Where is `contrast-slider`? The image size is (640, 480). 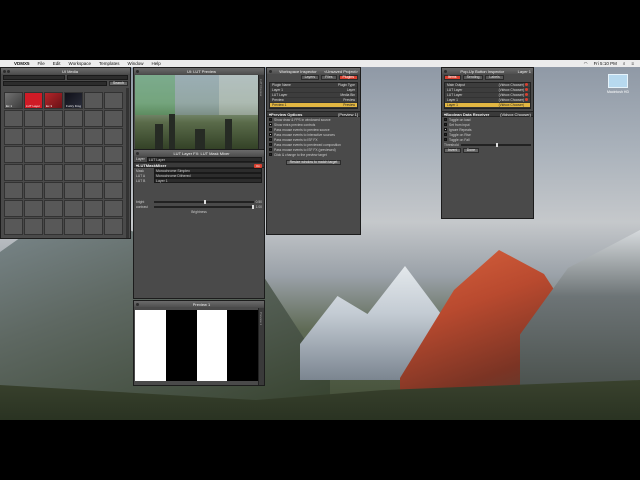
contrast-slider is located at coordinates (204, 206).